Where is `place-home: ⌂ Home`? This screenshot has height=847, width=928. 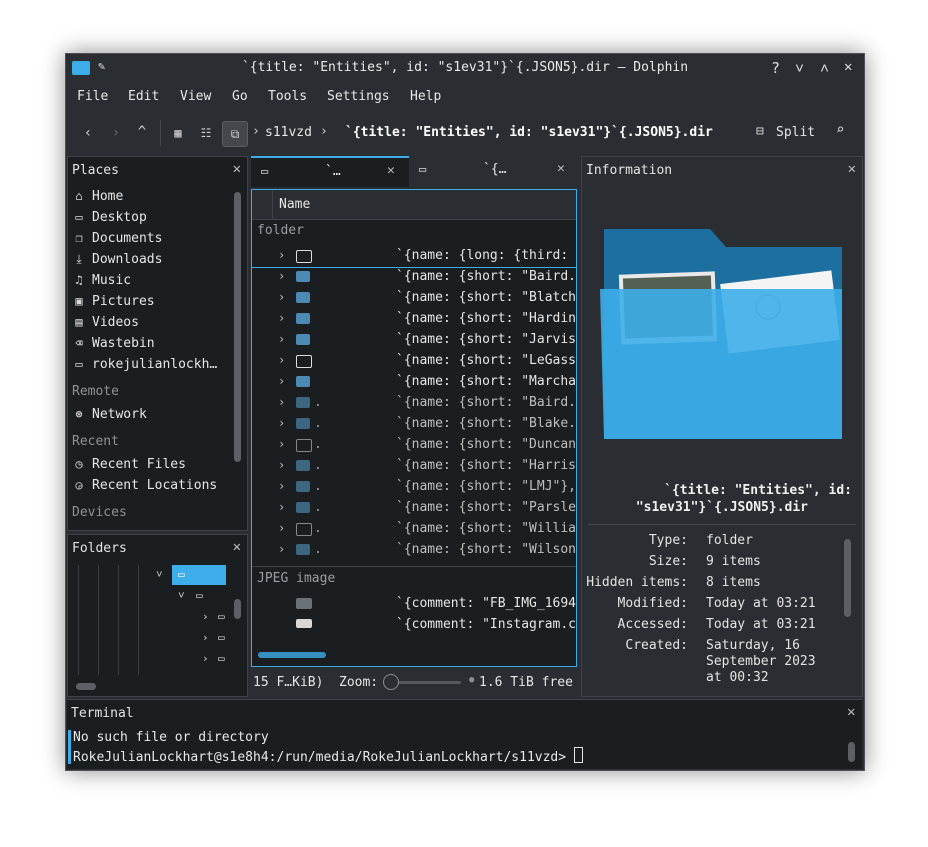
place-home: ⌂ Home is located at coordinates (97, 196).